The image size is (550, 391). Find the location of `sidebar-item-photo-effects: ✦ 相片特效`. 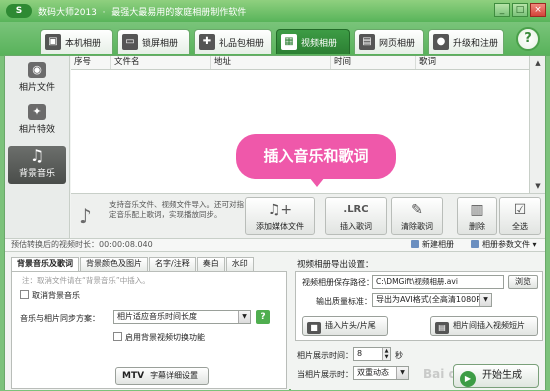

sidebar-item-photo-effects: ✦ 相片特效 is located at coordinates (37, 121).